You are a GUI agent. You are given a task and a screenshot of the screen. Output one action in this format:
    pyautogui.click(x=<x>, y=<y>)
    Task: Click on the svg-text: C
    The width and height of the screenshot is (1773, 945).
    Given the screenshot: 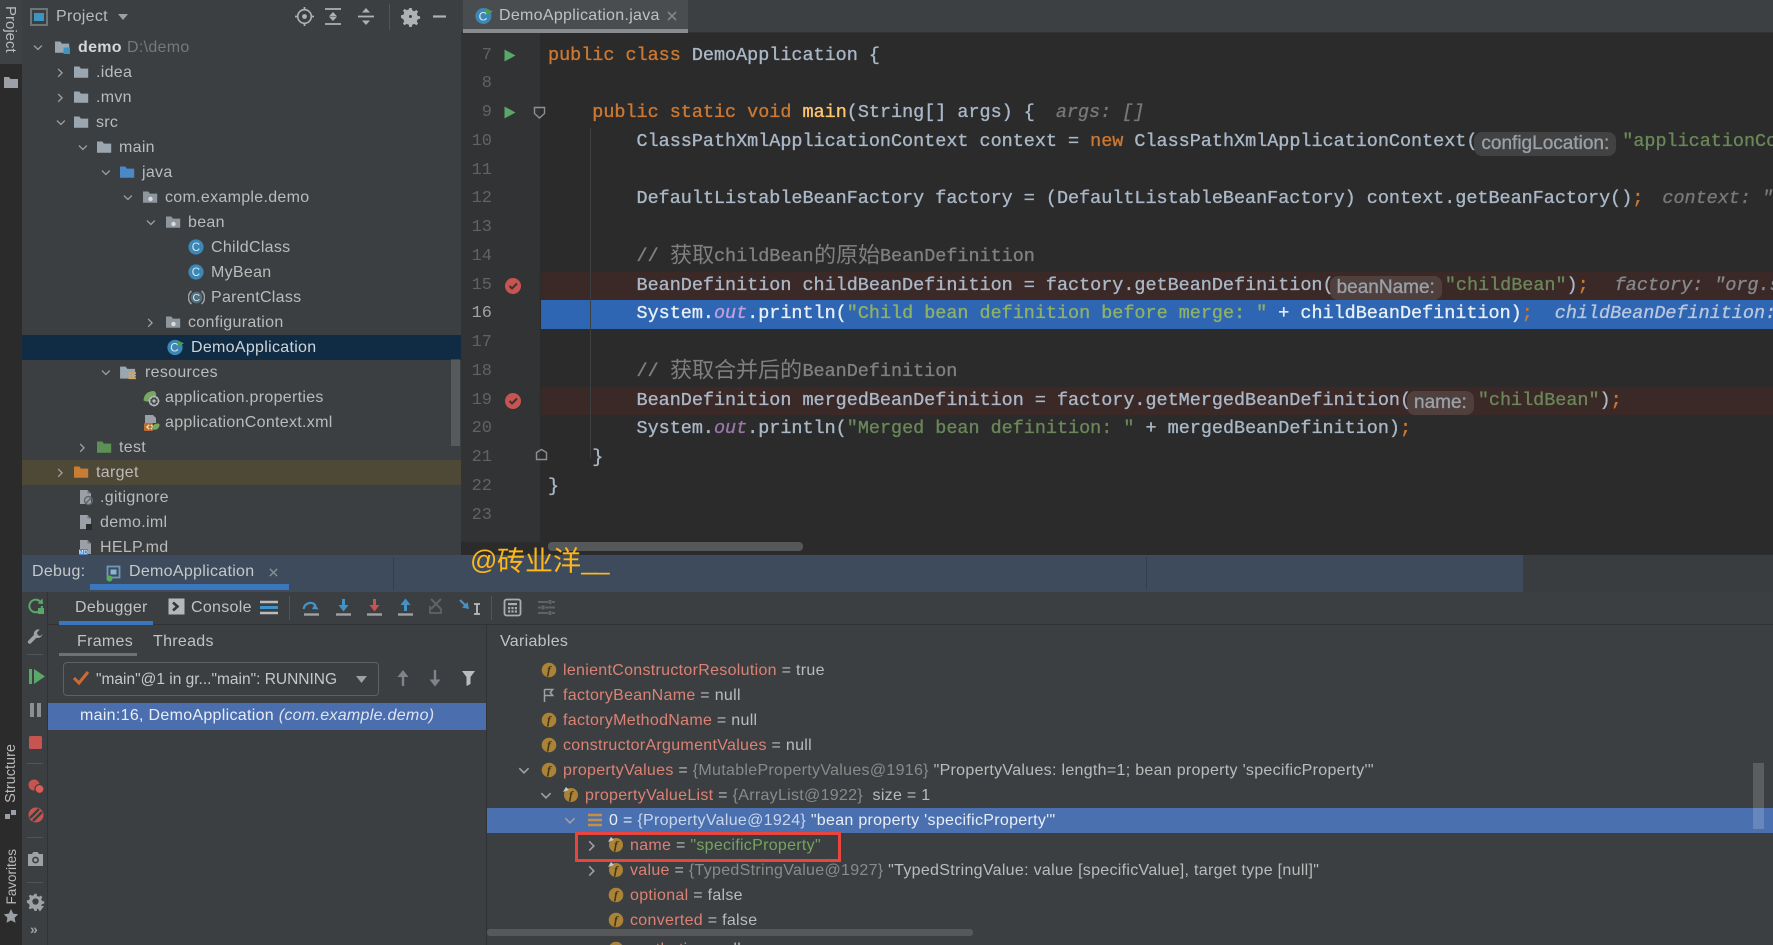 What is the action you would take?
    pyautogui.click(x=197, y=298)
    